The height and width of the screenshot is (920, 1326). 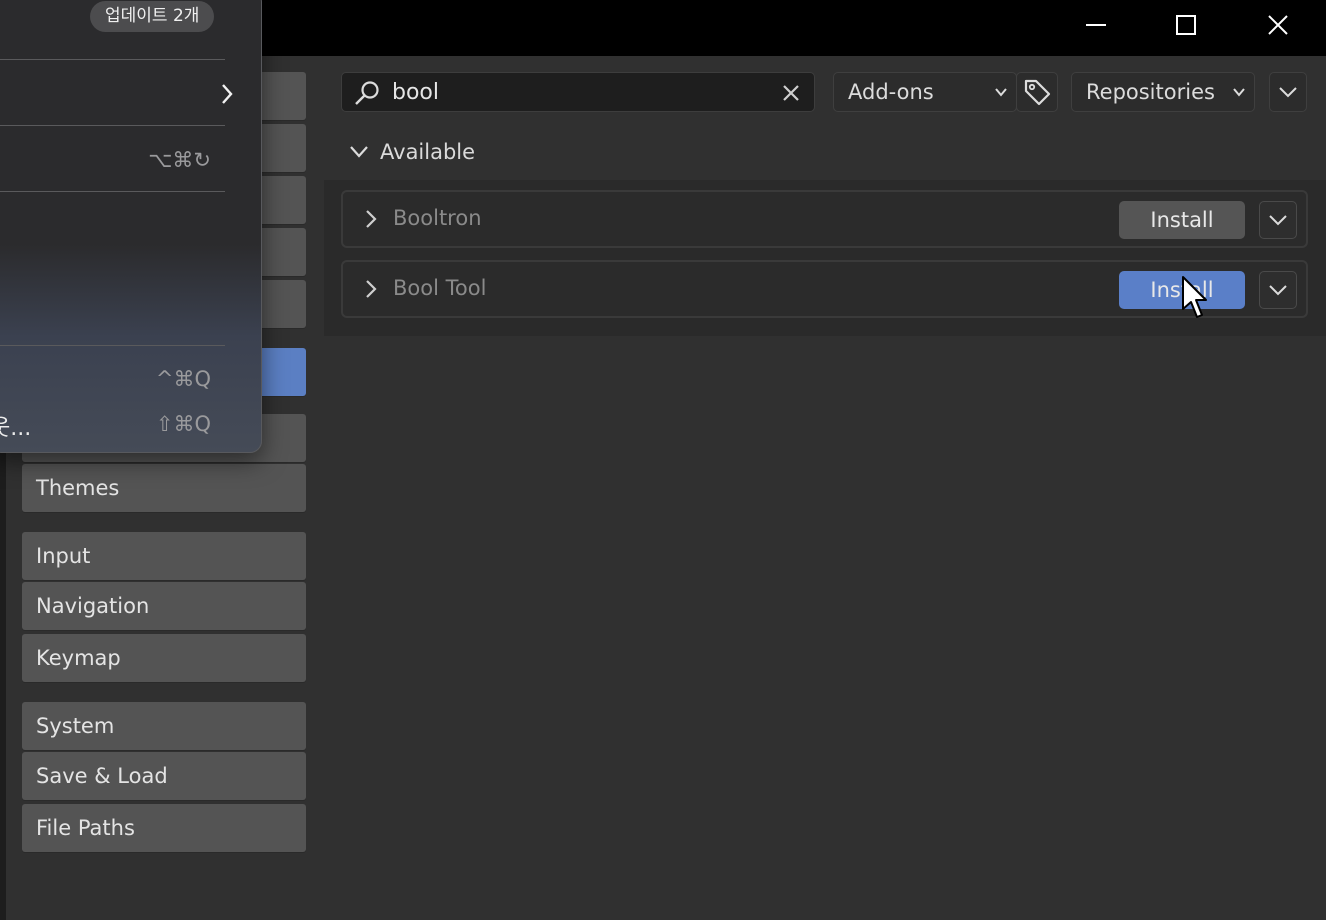 I want to click on menu-item-2: ⌥⌘↻, so click(x=120, y=160).